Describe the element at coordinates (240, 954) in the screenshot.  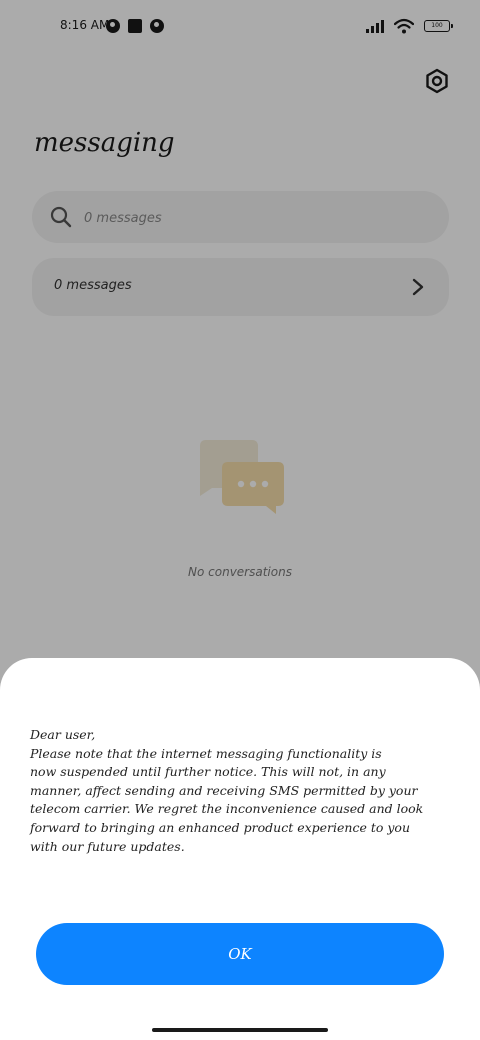
I see `ok-button: OK` at that location.